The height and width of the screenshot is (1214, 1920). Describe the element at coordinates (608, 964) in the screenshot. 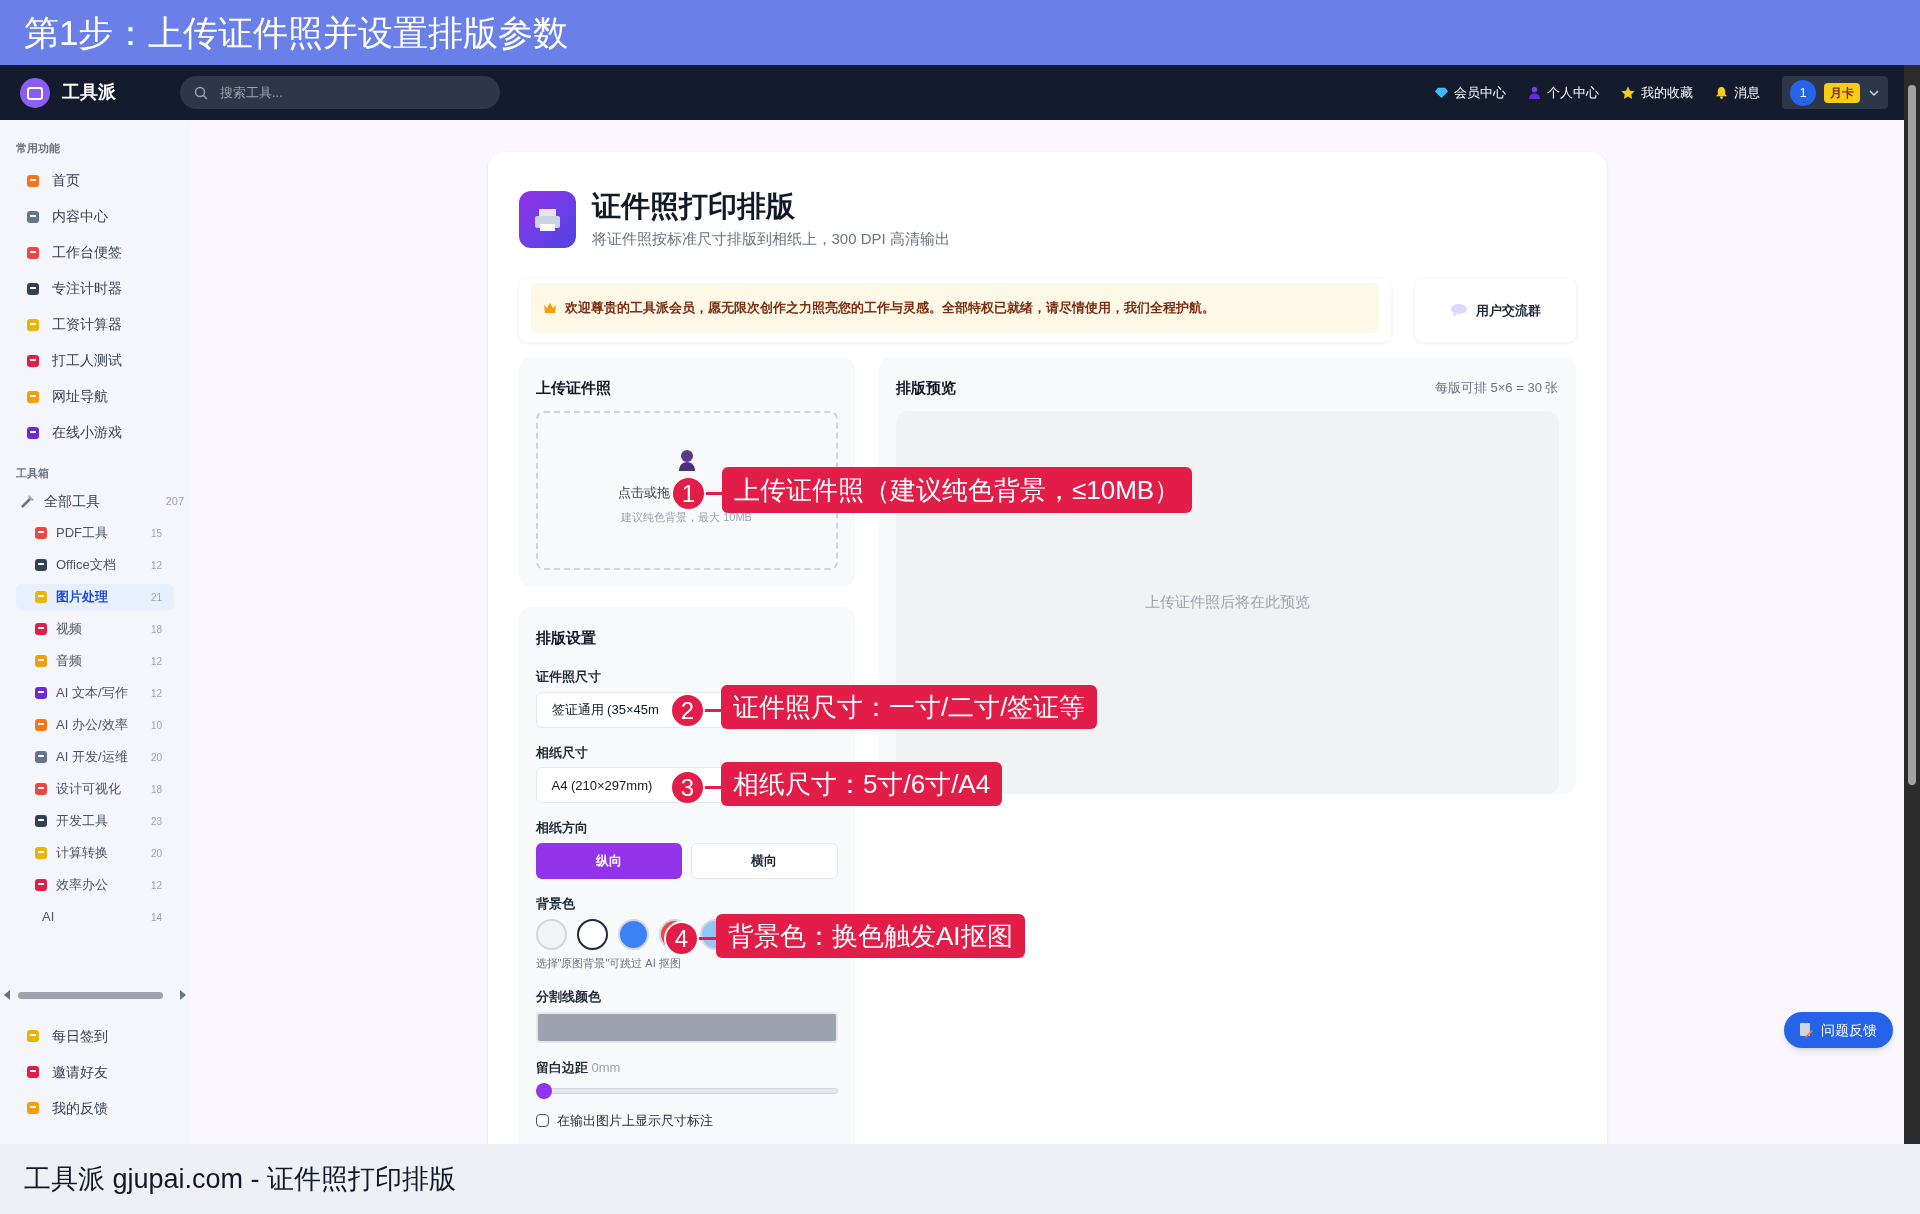

I see `field-hint: 选择"原图背景"可跳过 AI 抠图` at that location.